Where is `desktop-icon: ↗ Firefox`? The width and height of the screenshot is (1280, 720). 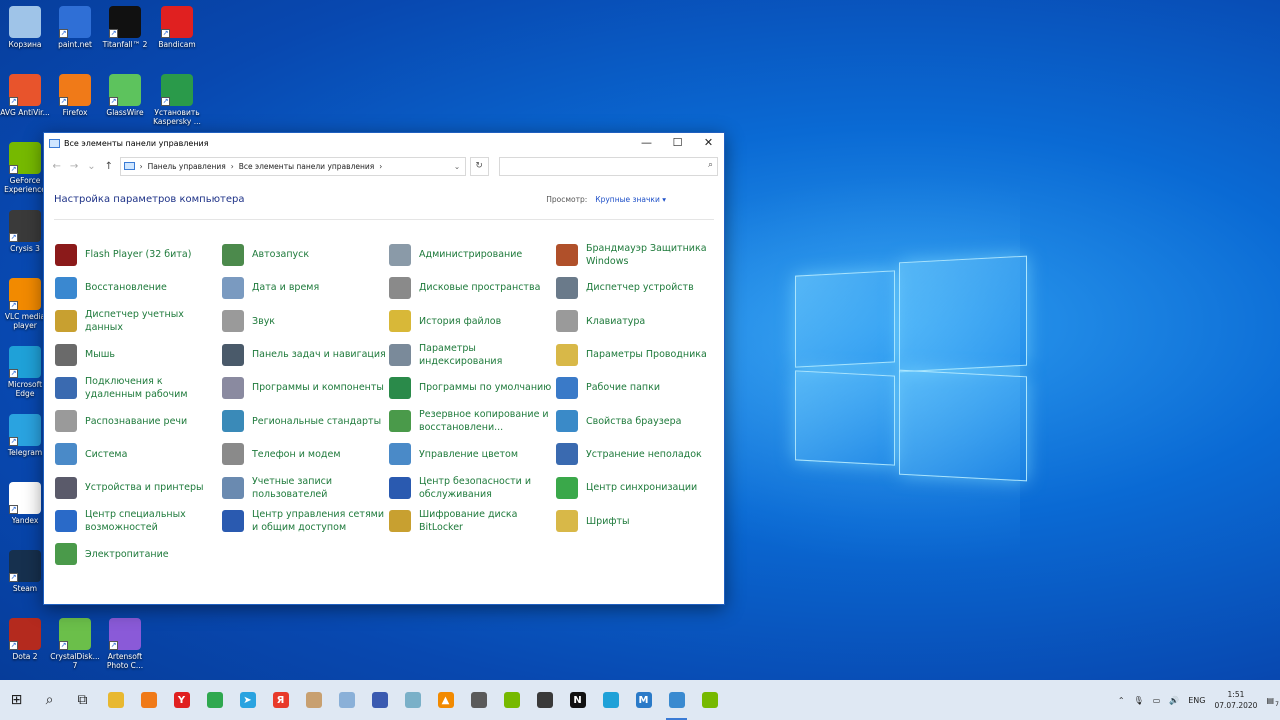 desktop-icon: ↗ Firefox is located at coordinates (75, 95).